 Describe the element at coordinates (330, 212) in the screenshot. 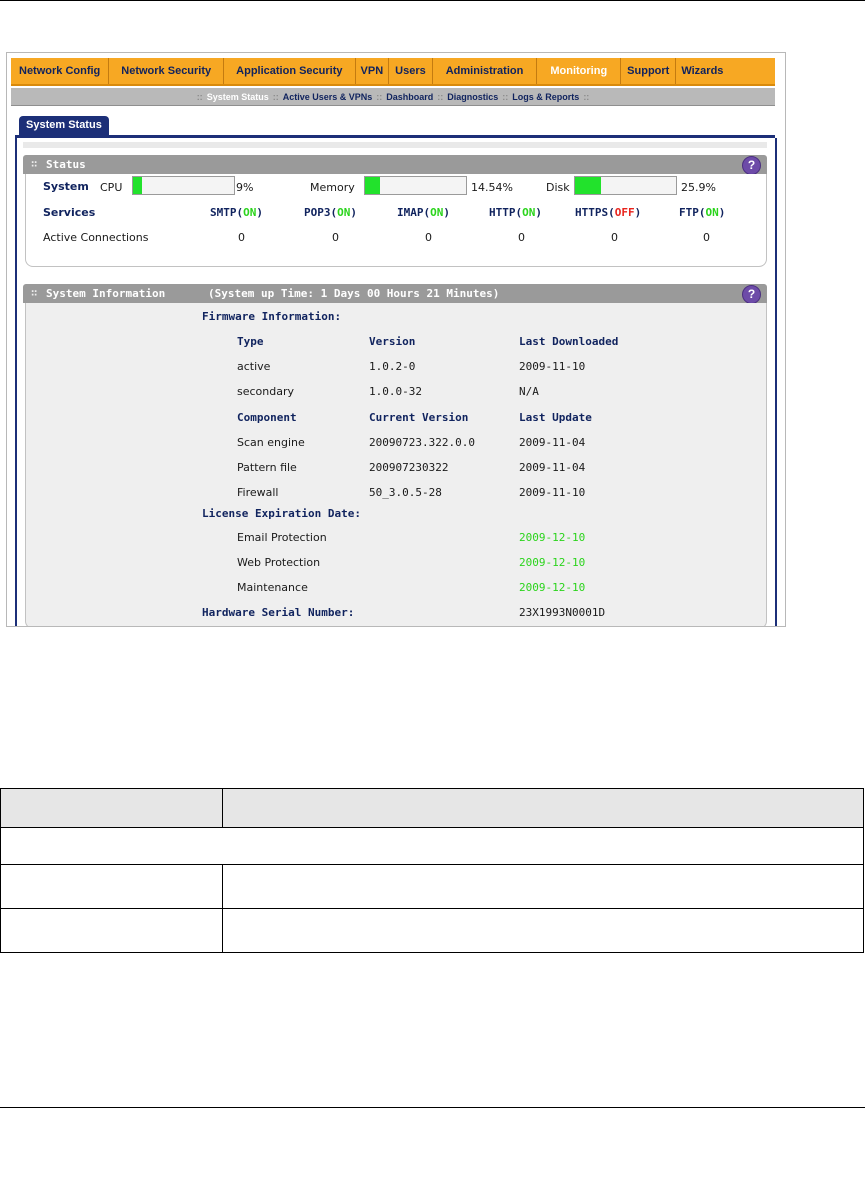

I see `service-pop3: POP3(ON)` at that location.